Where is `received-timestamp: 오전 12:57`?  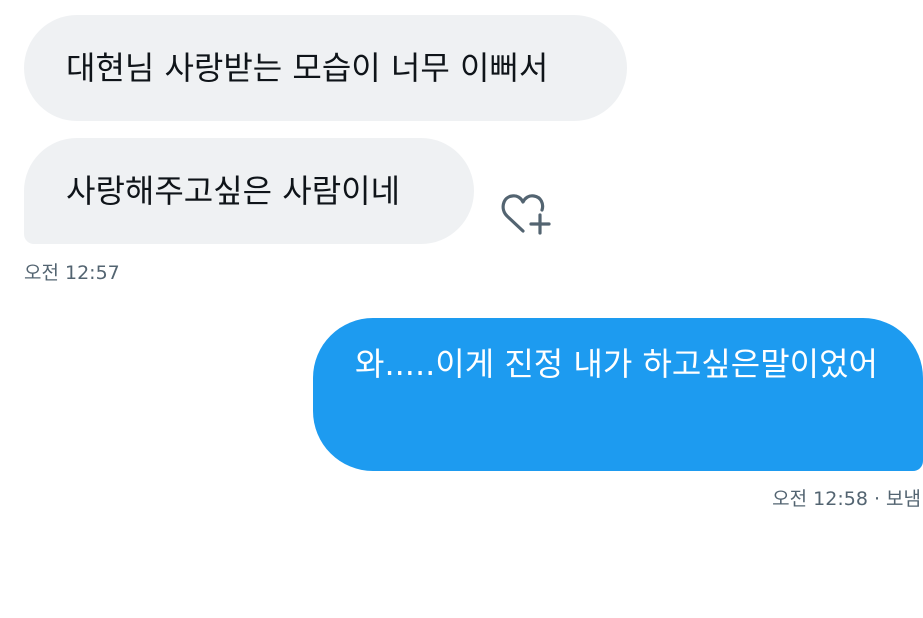
received-timestamp: 오전 12:57 is located at coordinates (72, 273).